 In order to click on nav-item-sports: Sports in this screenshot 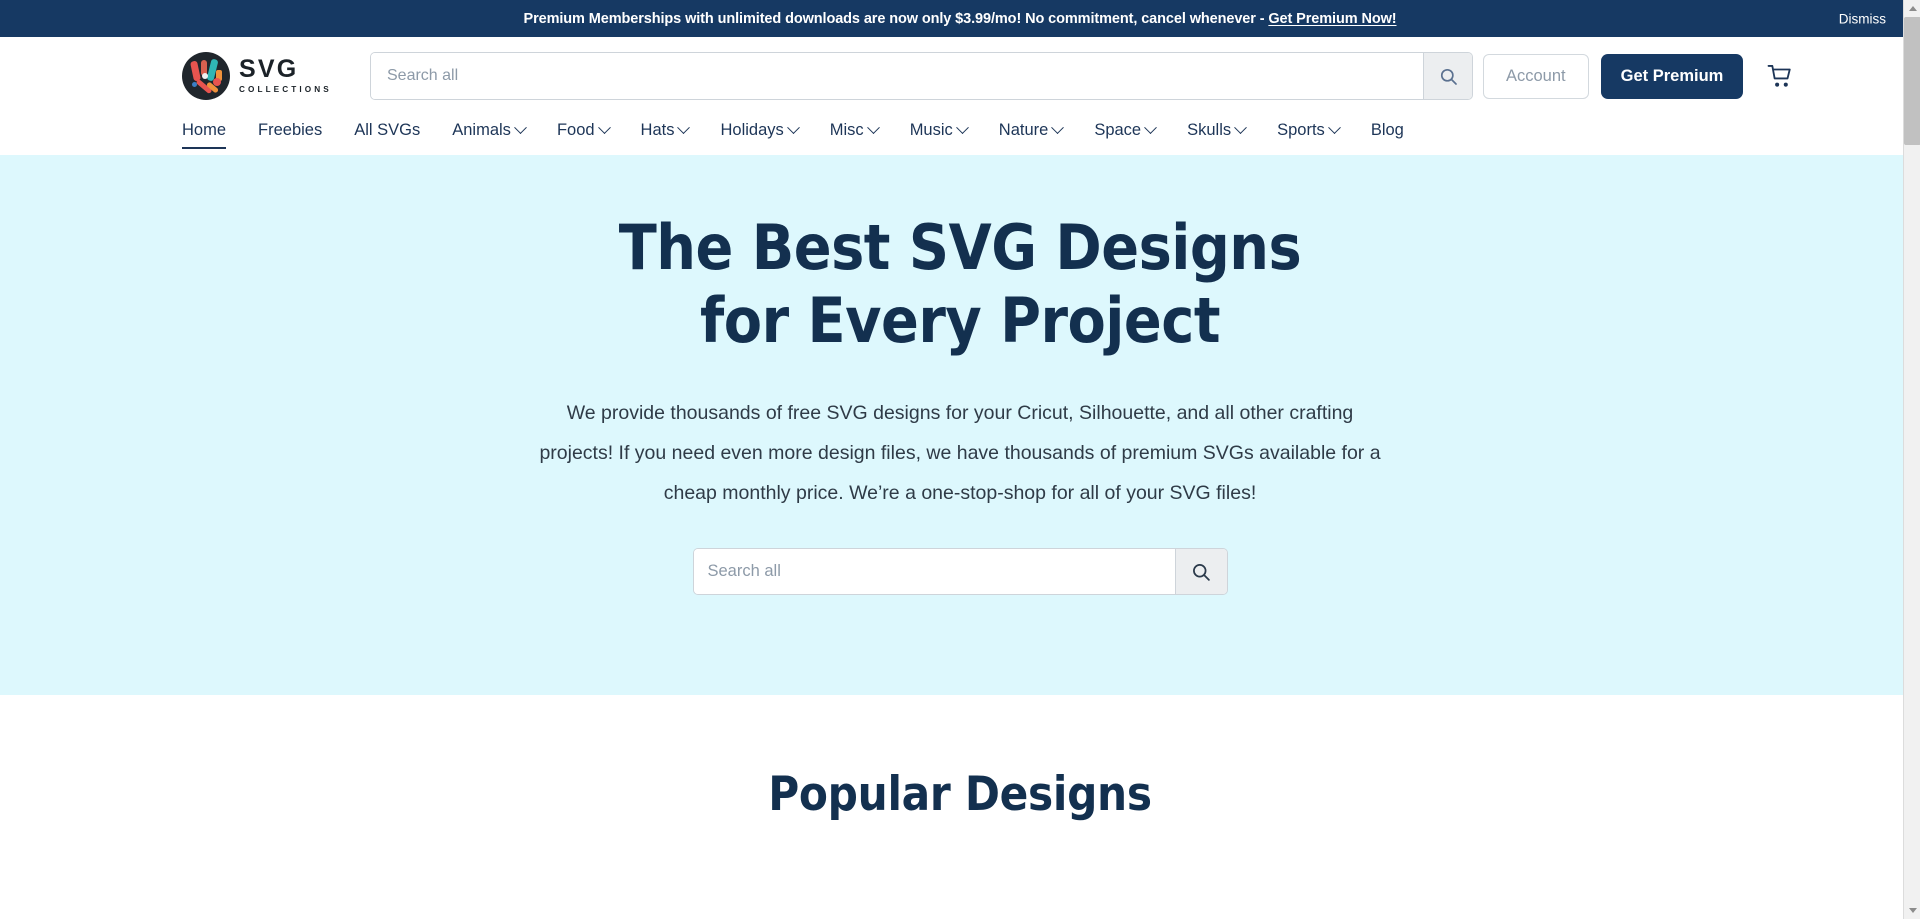, I will do `click(1308, 130)`.